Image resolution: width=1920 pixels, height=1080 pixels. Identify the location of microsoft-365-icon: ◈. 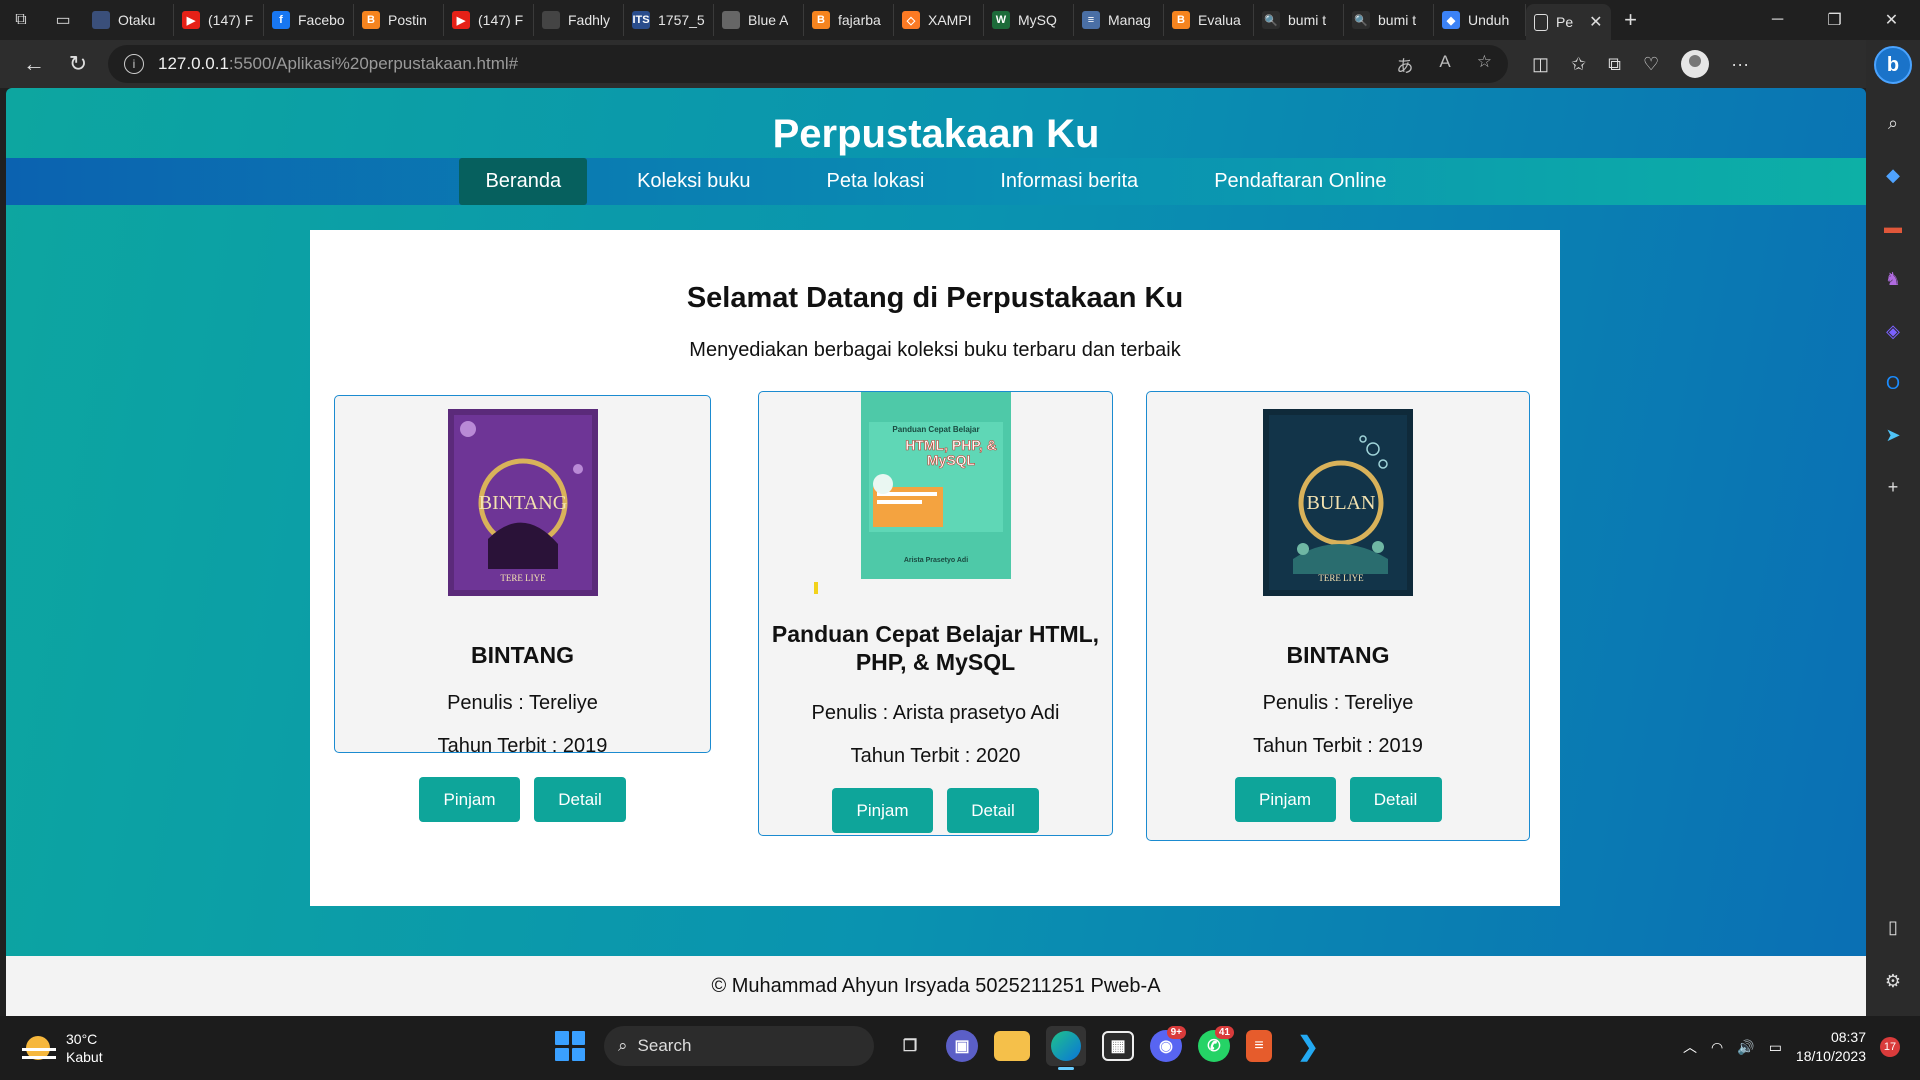
(1893, 331).